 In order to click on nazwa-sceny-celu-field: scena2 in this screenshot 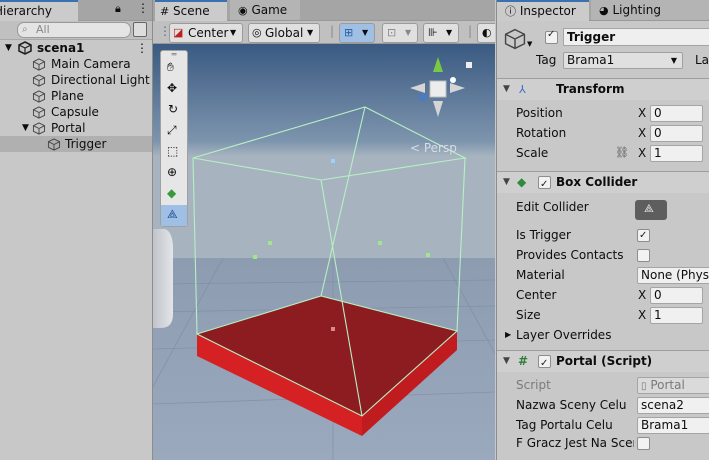, I will do `click(673, 405)`.